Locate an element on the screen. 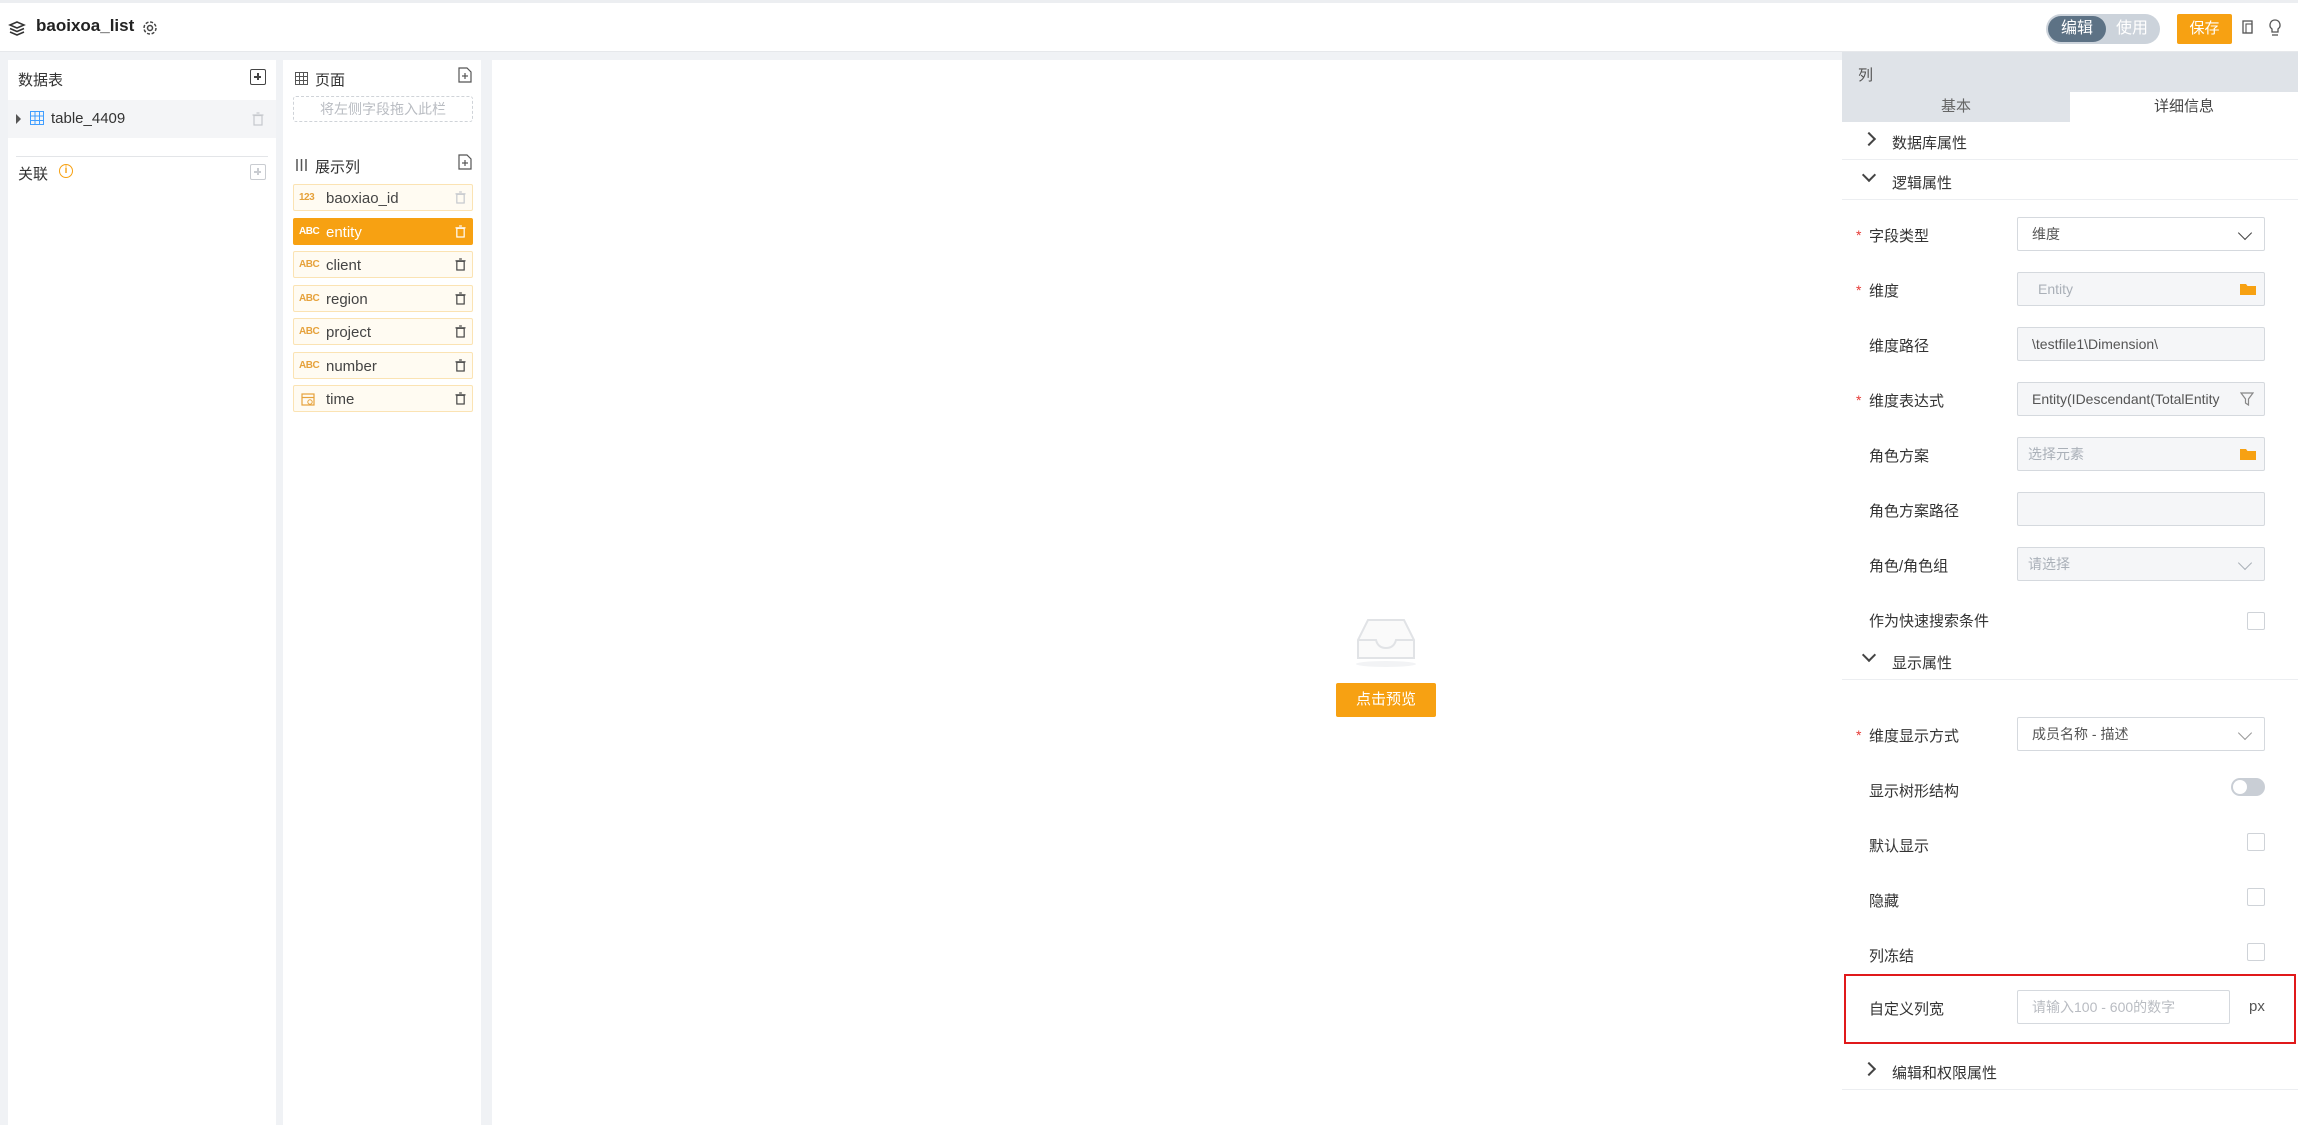 The width and height of the screenshot is (2298, 1125). default-show-label: 默认显示 is located at coordinates (1899, 846).